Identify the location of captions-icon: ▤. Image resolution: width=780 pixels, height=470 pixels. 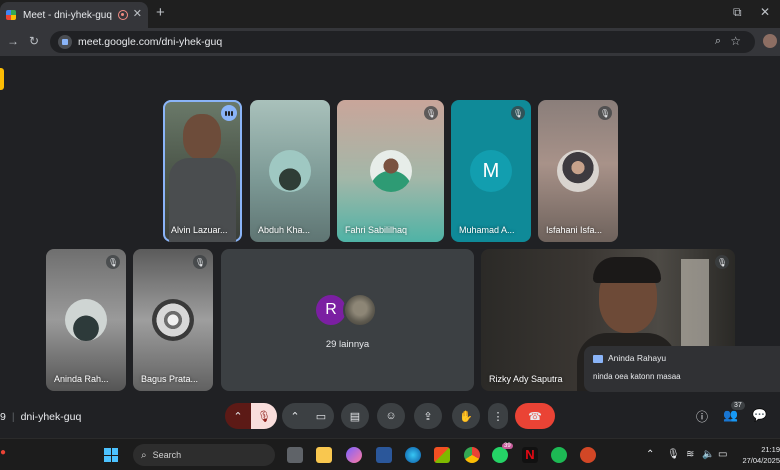
(355, 416).